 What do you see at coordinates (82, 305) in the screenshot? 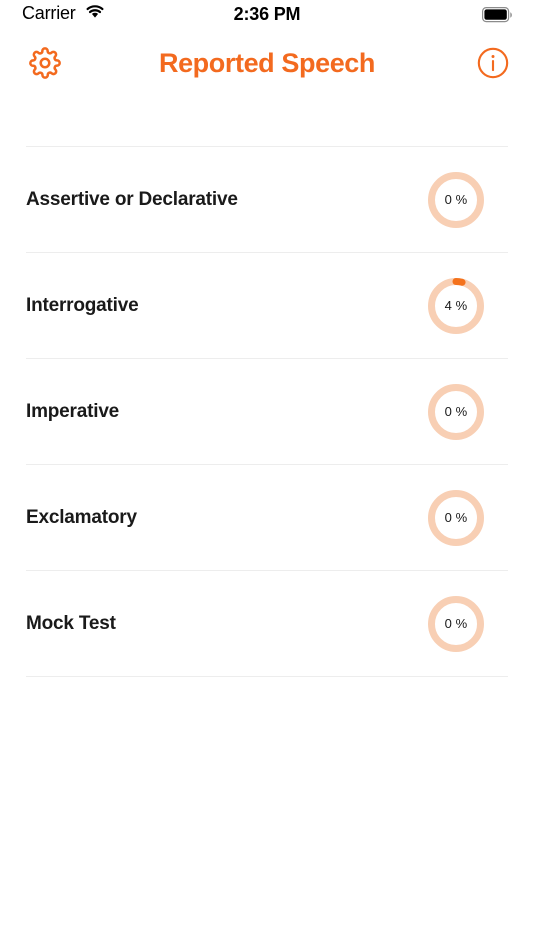
I see `list-item-label: Interrogative` at bounding box center [82, 305].